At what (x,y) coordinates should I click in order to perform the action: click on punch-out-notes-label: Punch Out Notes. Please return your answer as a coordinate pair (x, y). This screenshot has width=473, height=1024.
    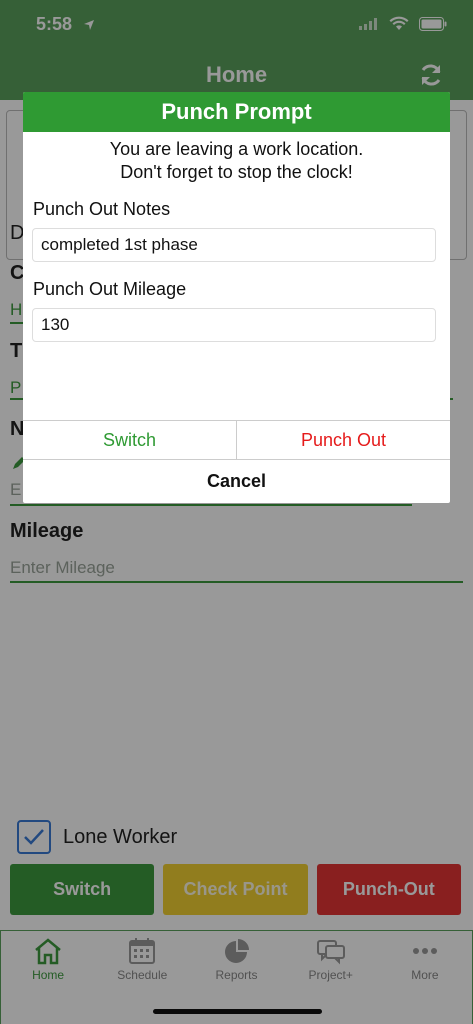
    Looking at the image, I should click on (102, 209).